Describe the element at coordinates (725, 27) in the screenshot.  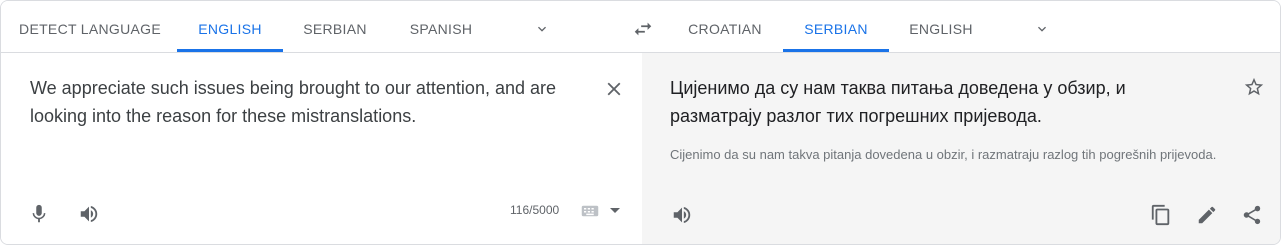
I see `tab-target-croatian: CROATIAN` at that location.